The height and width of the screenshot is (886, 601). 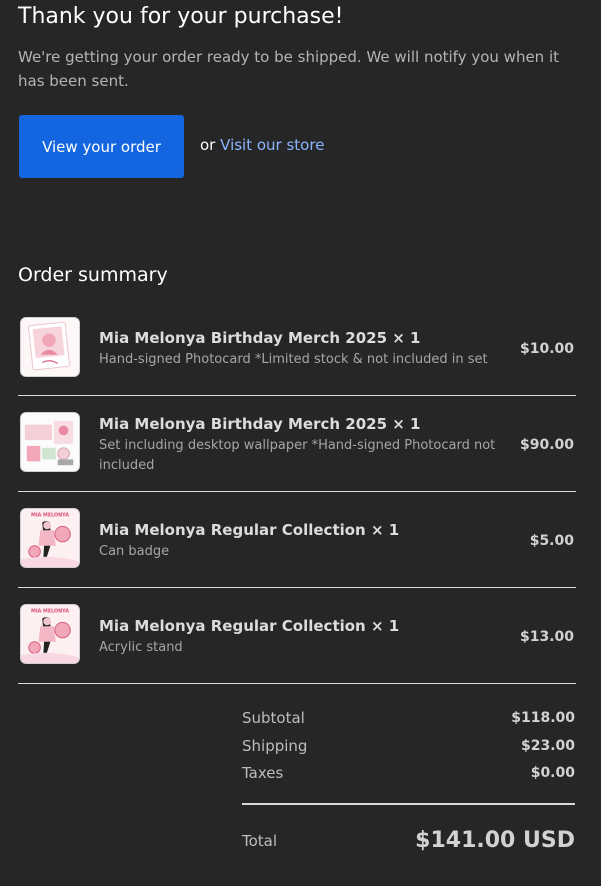 I want to click on item-description: Acrylic stand, so click(x=141, y=647).